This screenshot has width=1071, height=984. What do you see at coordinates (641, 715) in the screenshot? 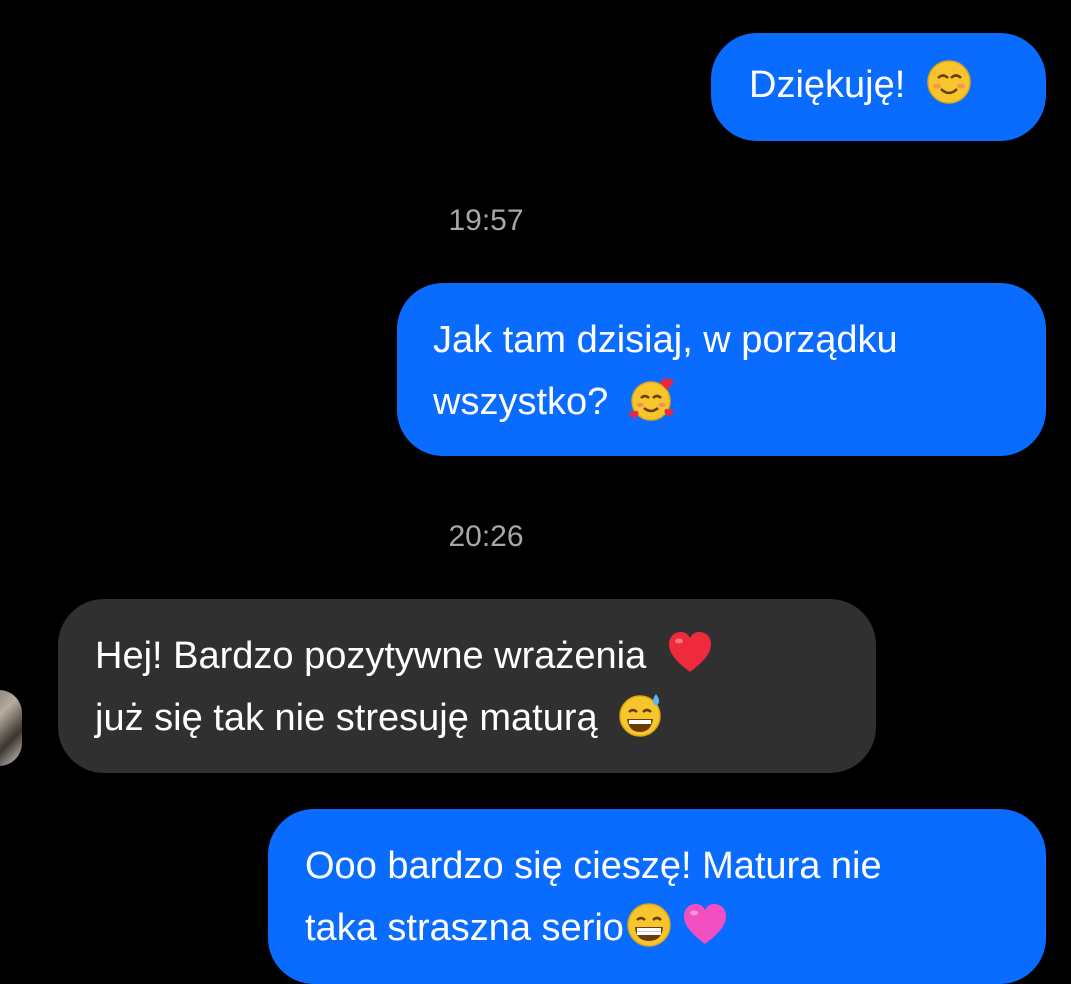
I see `grinning-sweat-emoji` at bounding box center [641, 715].